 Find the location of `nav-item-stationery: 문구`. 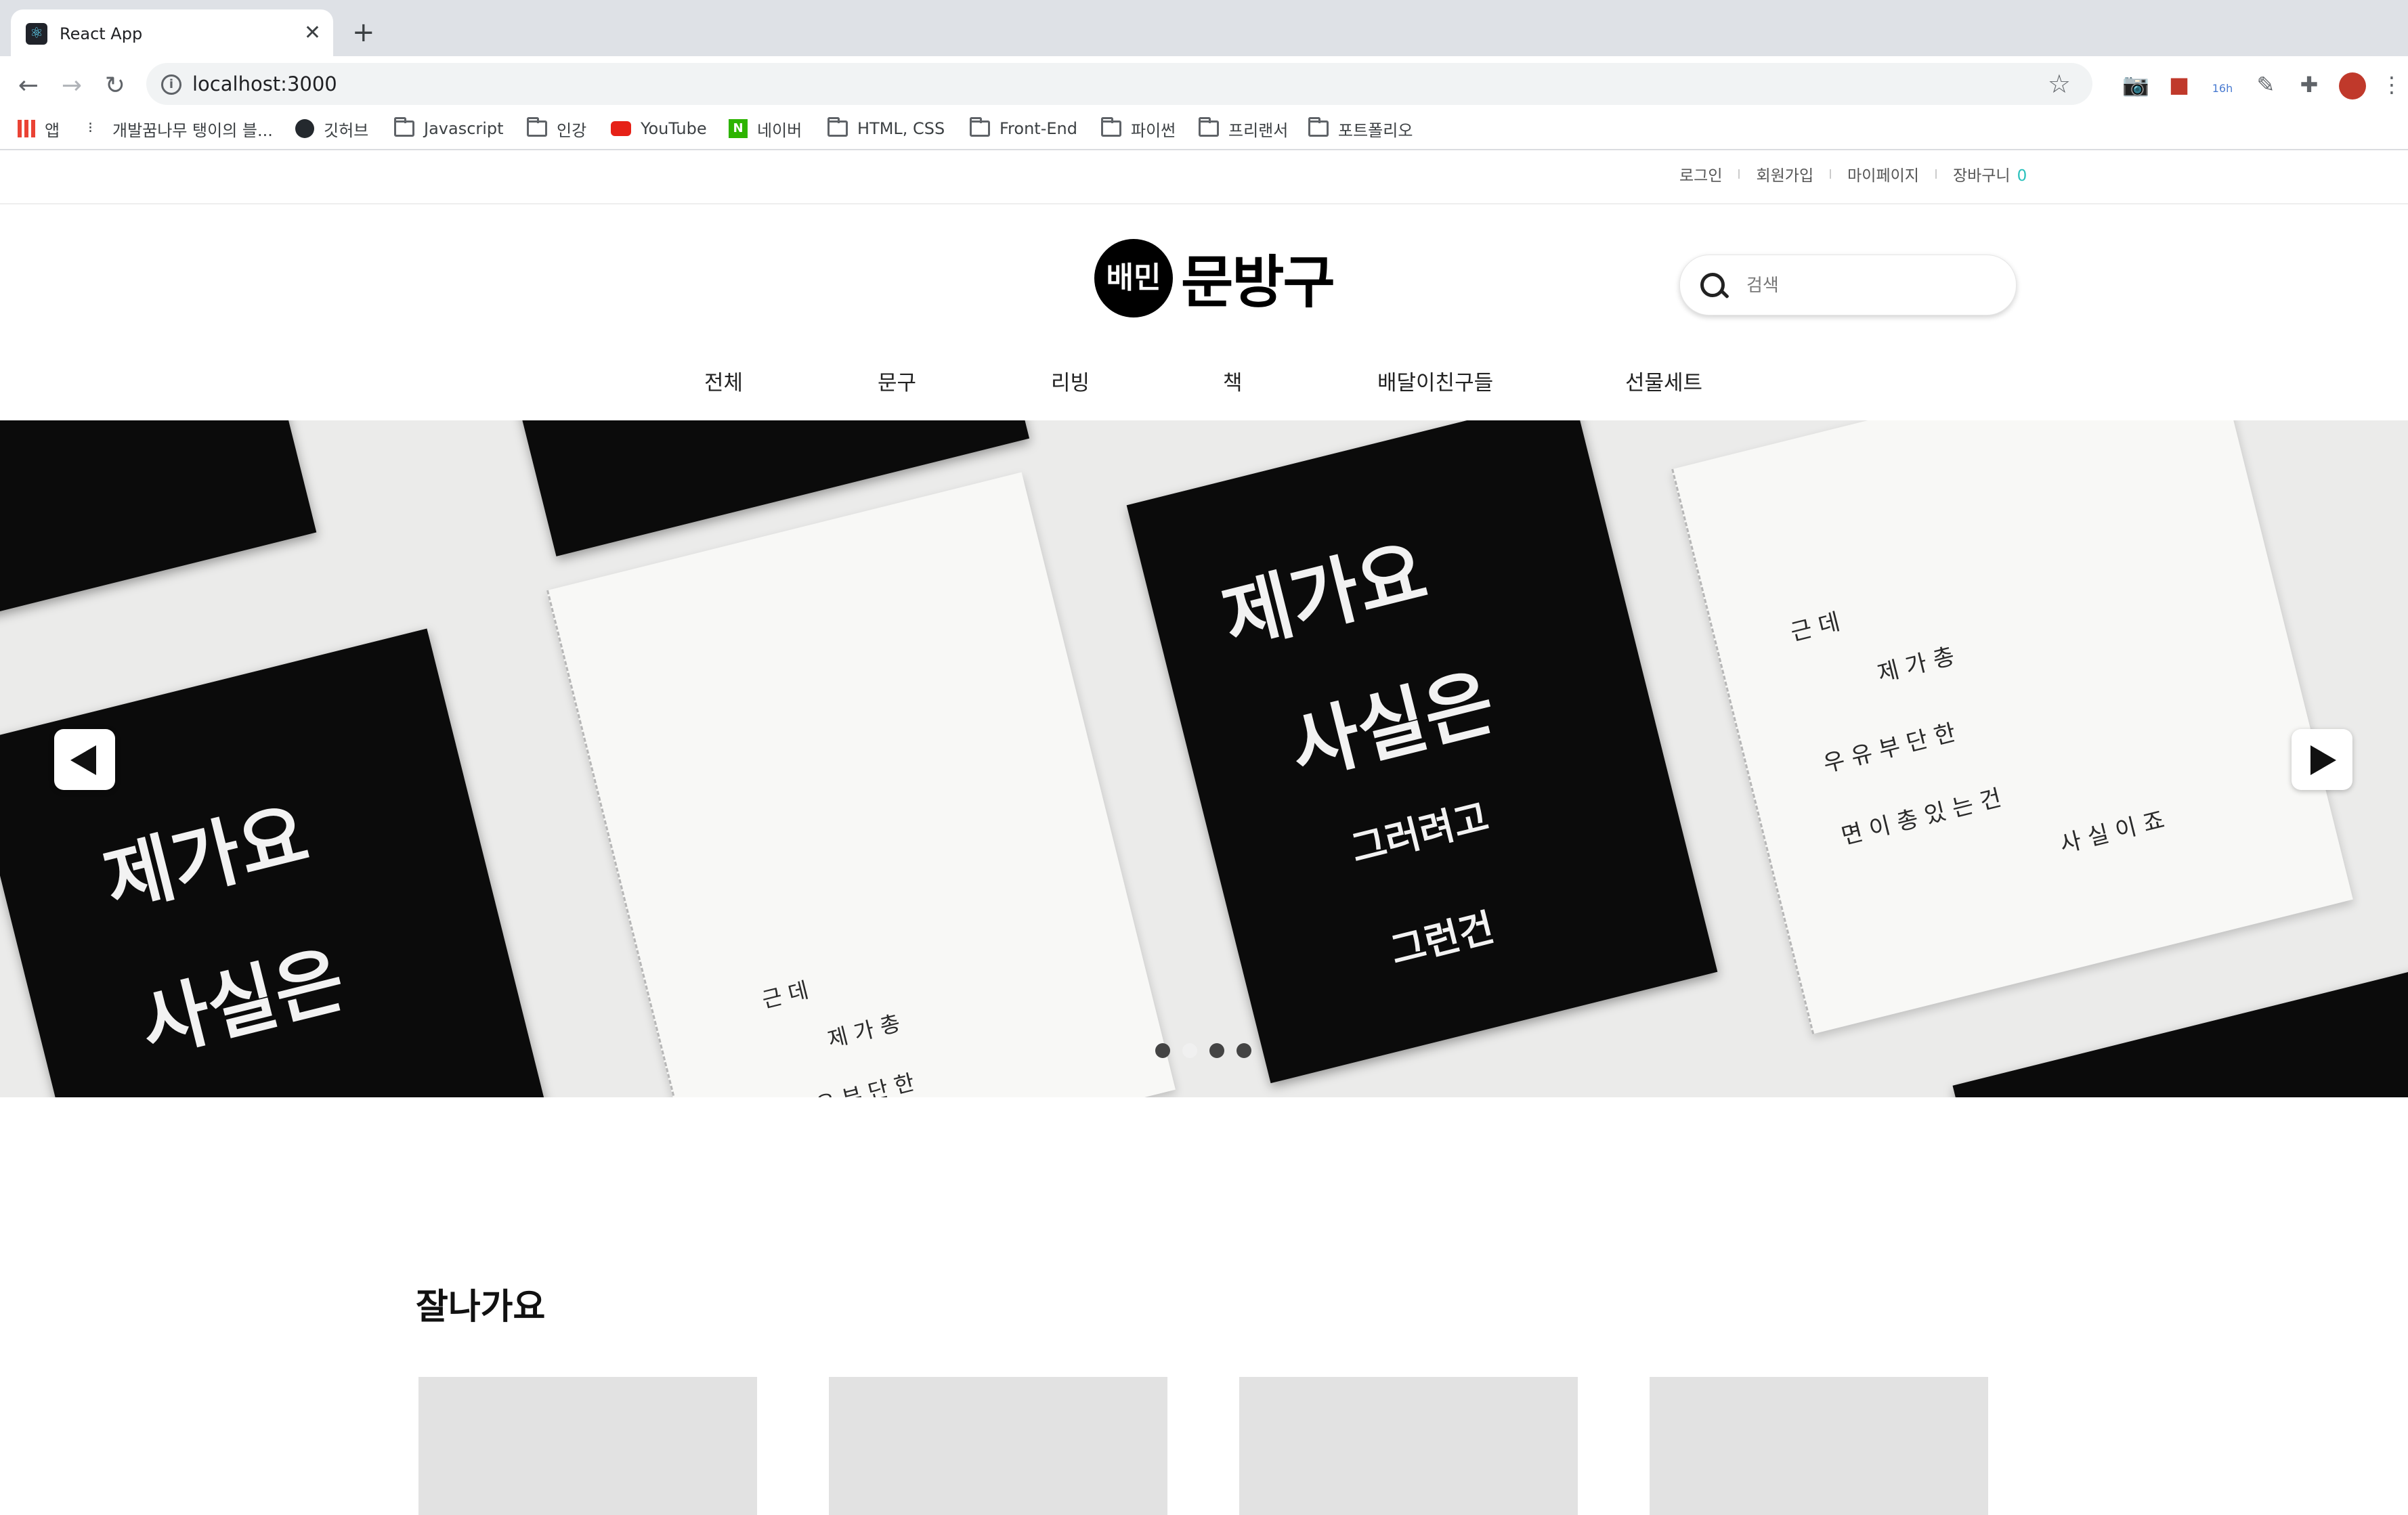

nav-item-stationery: 문구 is located at coordinates (897, 381).